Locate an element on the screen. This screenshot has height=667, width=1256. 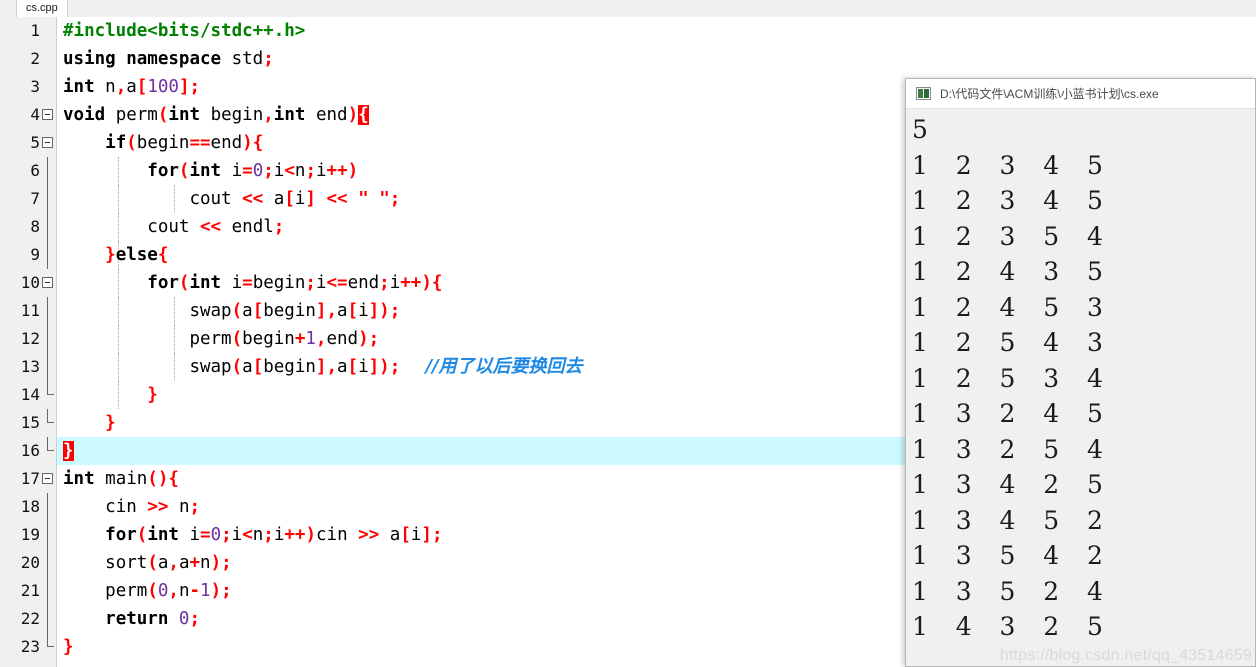
code-comment: //用了以后要换回去 is located at coordinates (491, 366).